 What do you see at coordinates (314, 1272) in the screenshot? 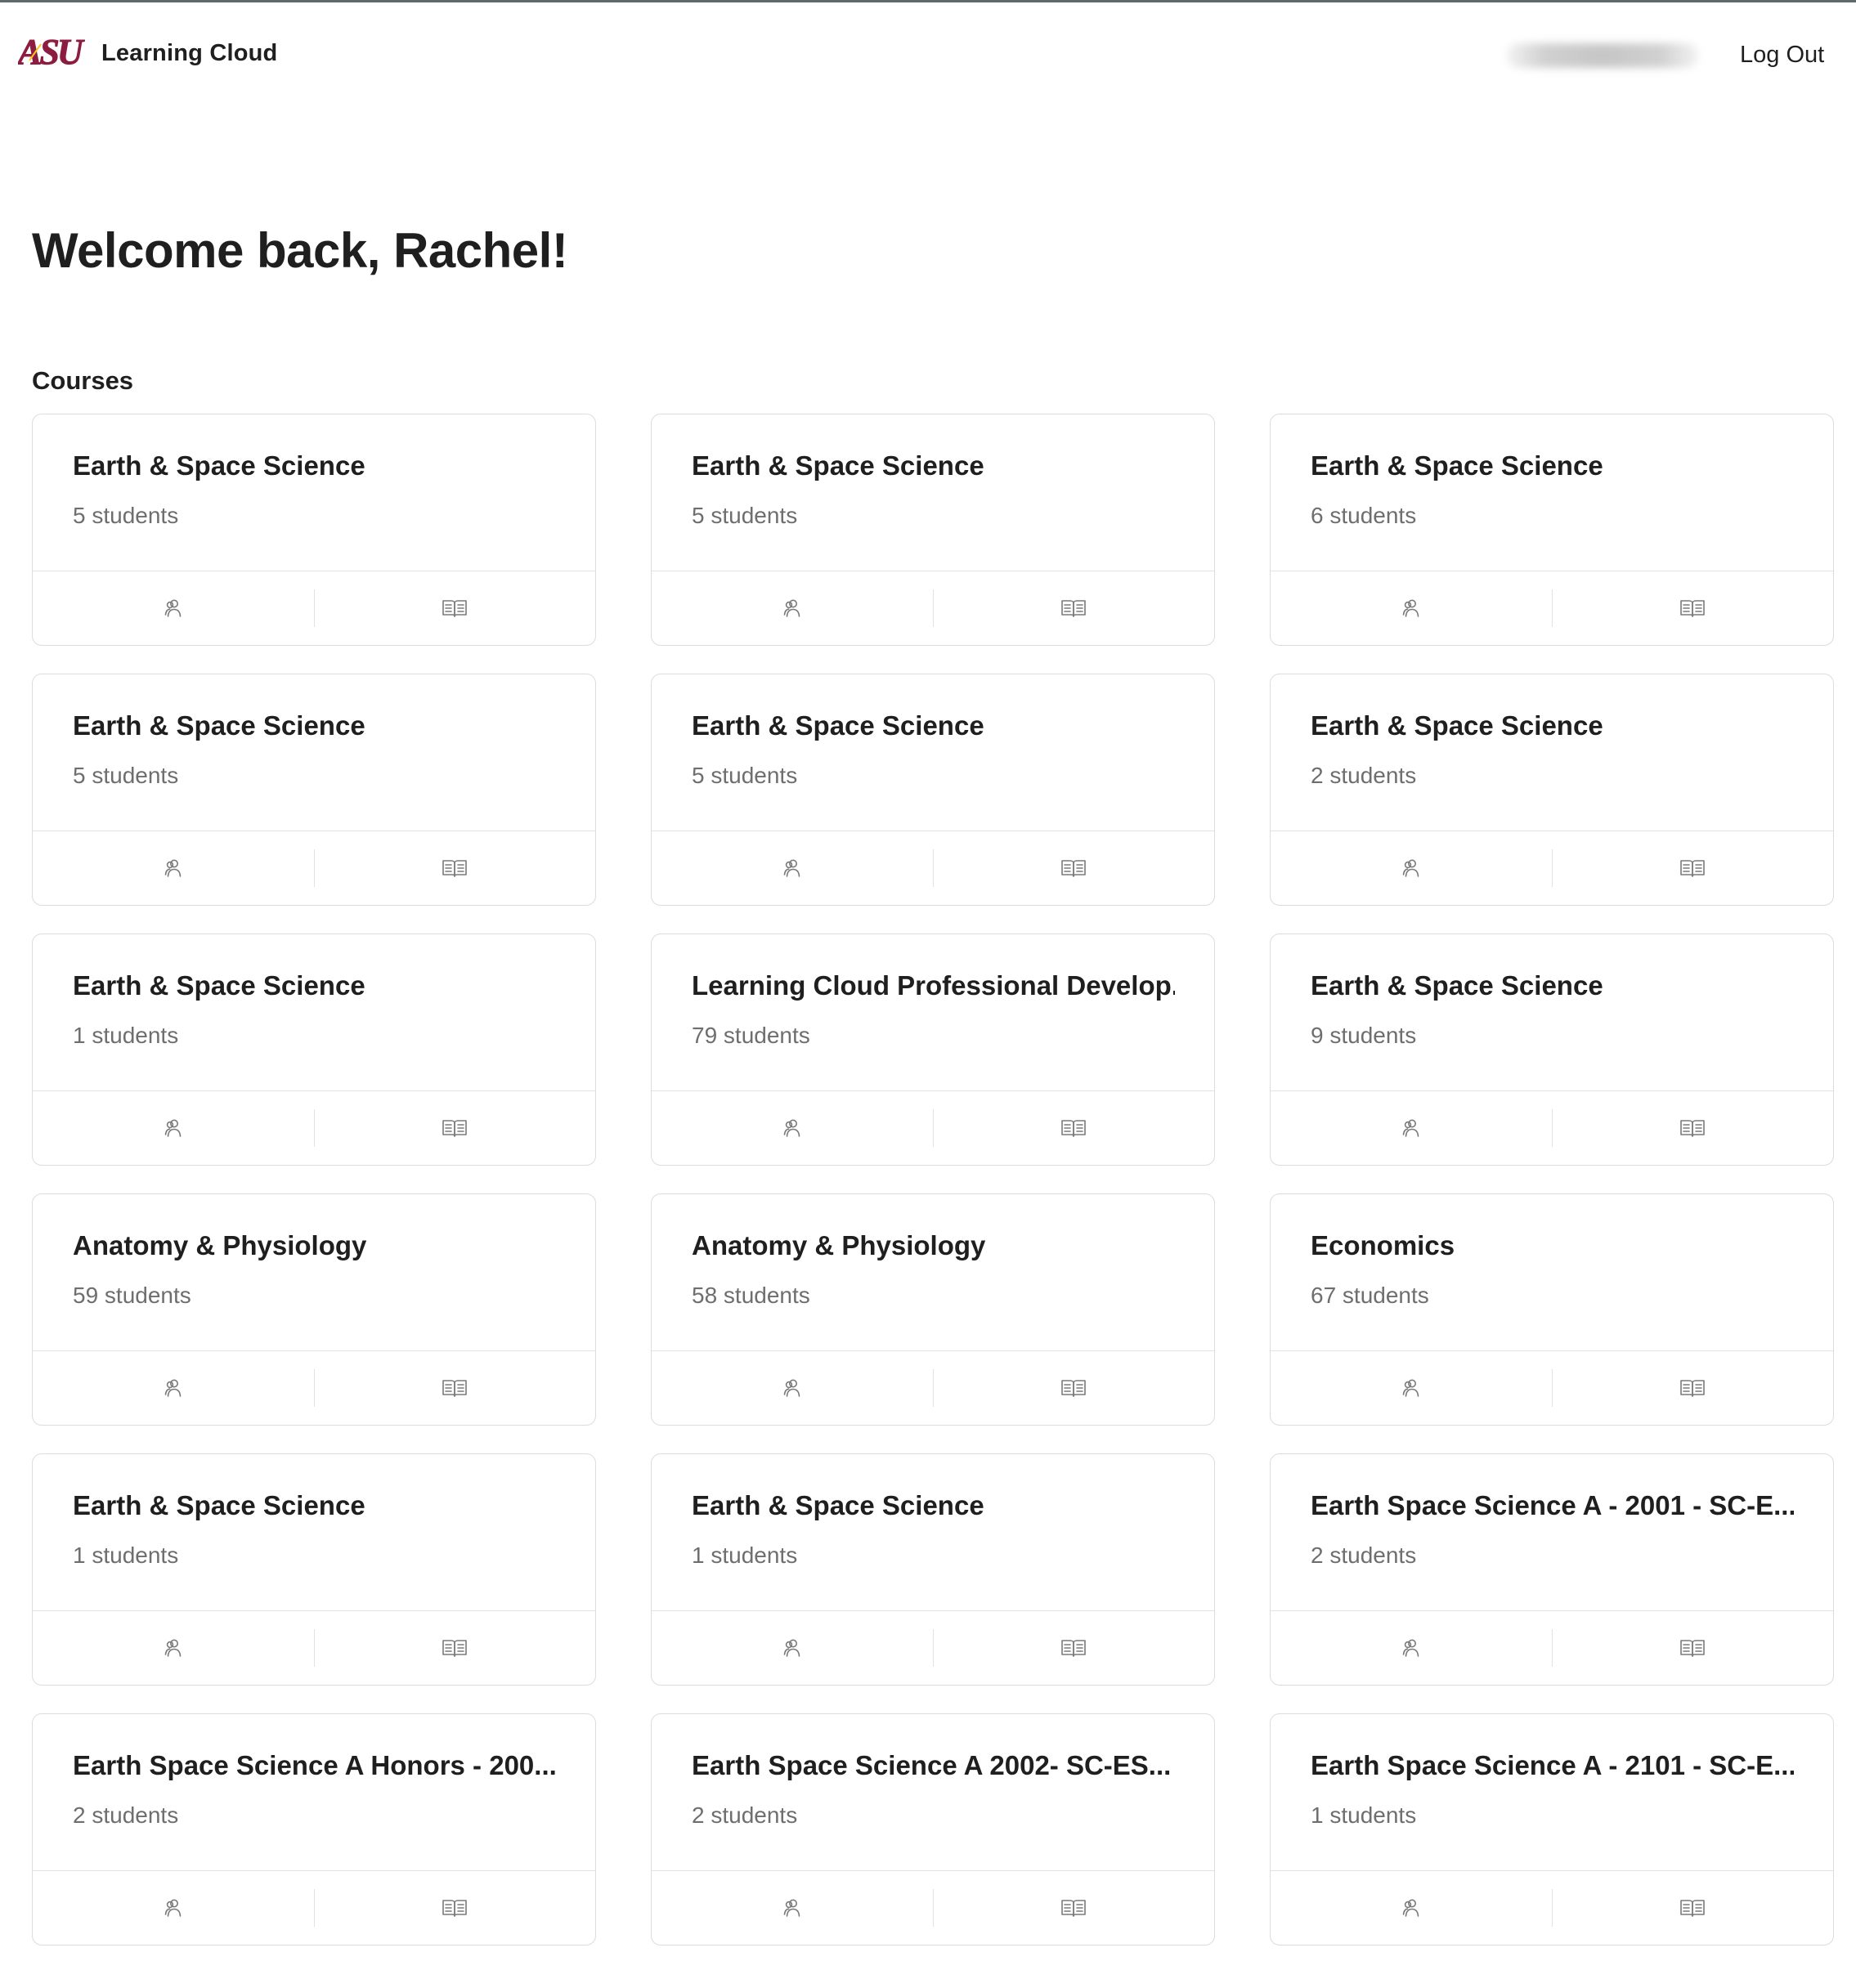
I see `course-card-body: Anatomy & Physiology 59 students` at bounding box center [314, 1272].